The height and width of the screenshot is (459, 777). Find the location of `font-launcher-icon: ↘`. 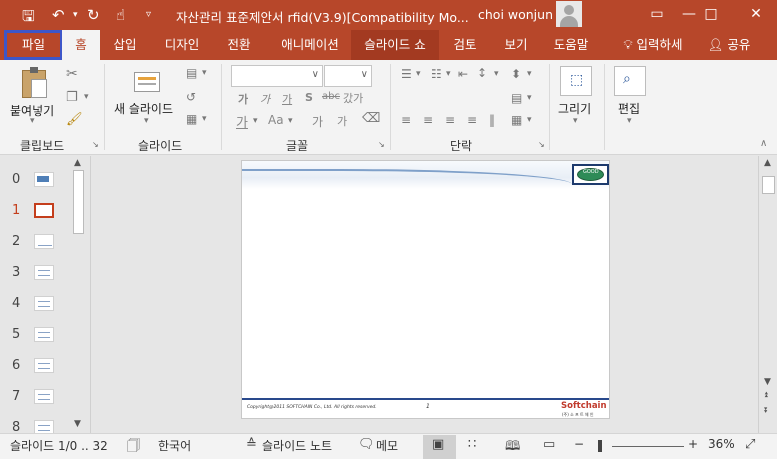

font-launcher-icon: ↘ is located at coordinates (381, 144).